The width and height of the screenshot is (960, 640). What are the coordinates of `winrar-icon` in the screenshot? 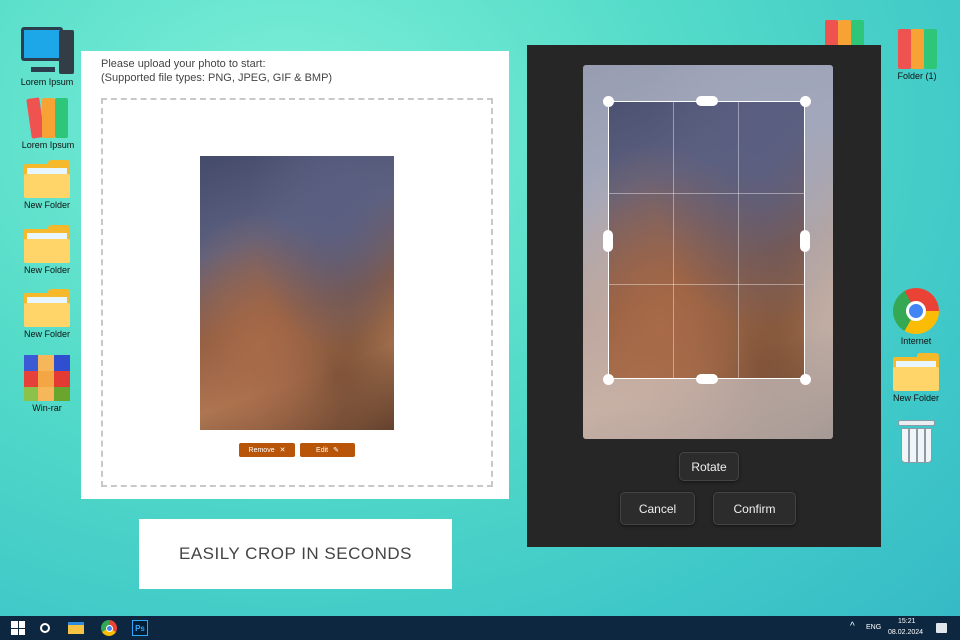 It's located at (47, 378).